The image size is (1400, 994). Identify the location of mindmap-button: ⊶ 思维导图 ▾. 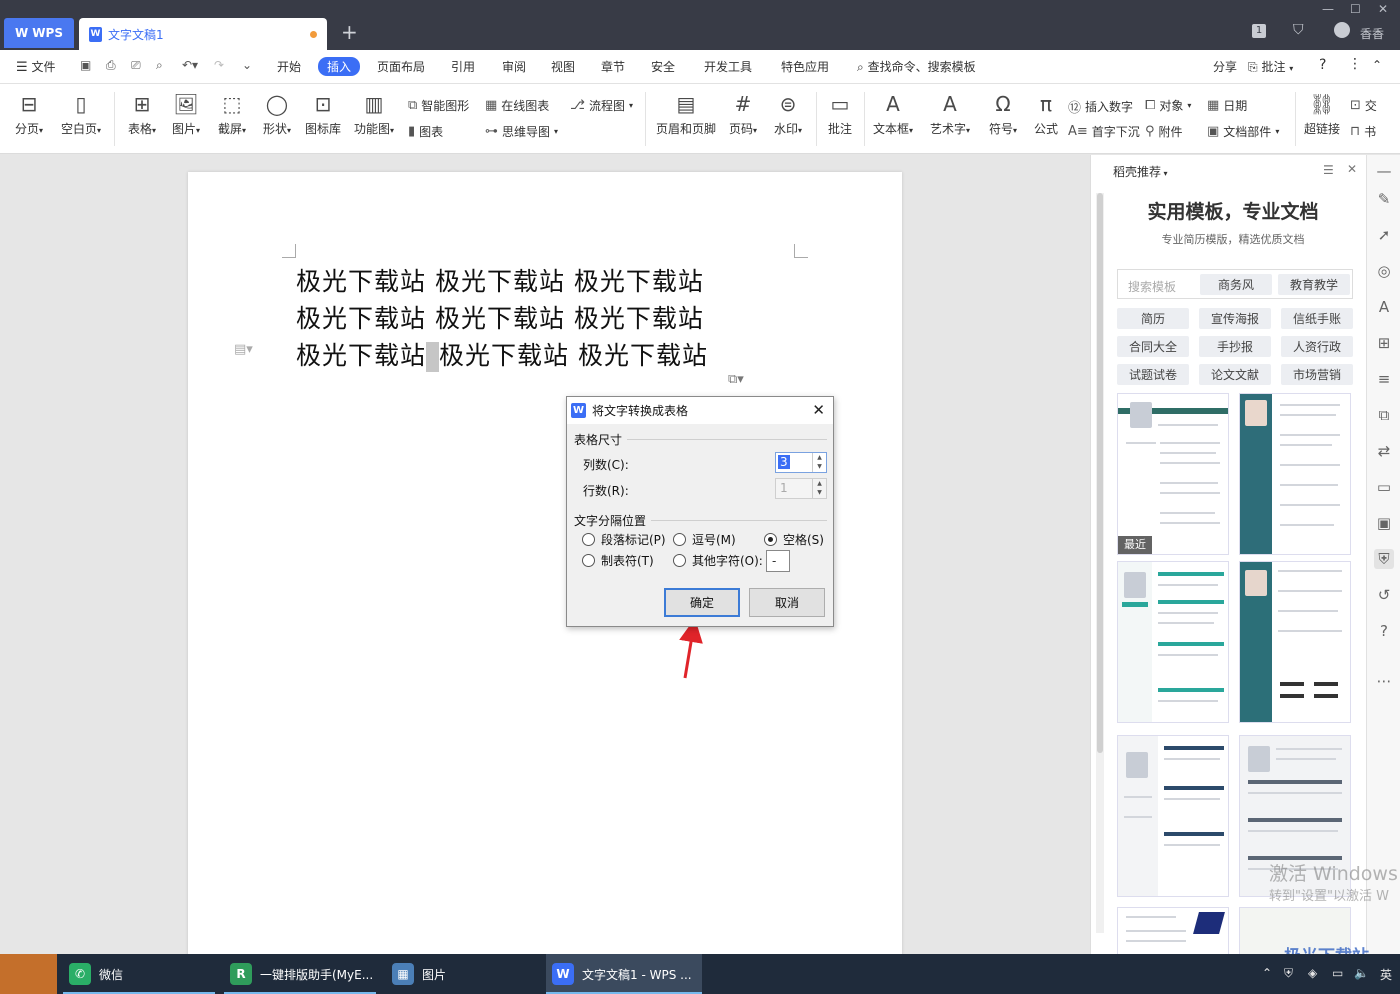
(521, 131).